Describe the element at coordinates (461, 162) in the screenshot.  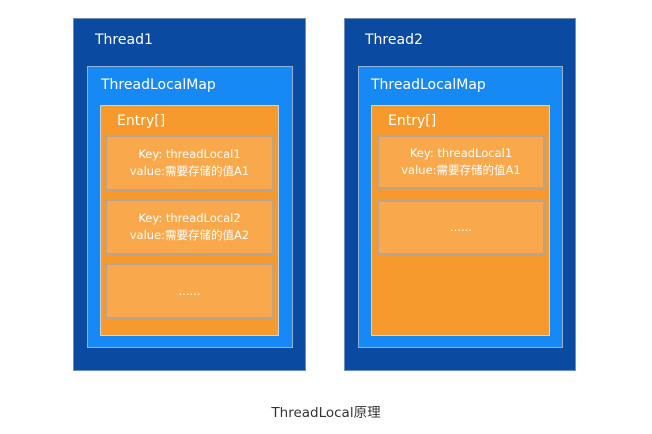
I see `thread2-entry-slot-1: Key: threadLocal1 value:需要存储的值A1` at that location.